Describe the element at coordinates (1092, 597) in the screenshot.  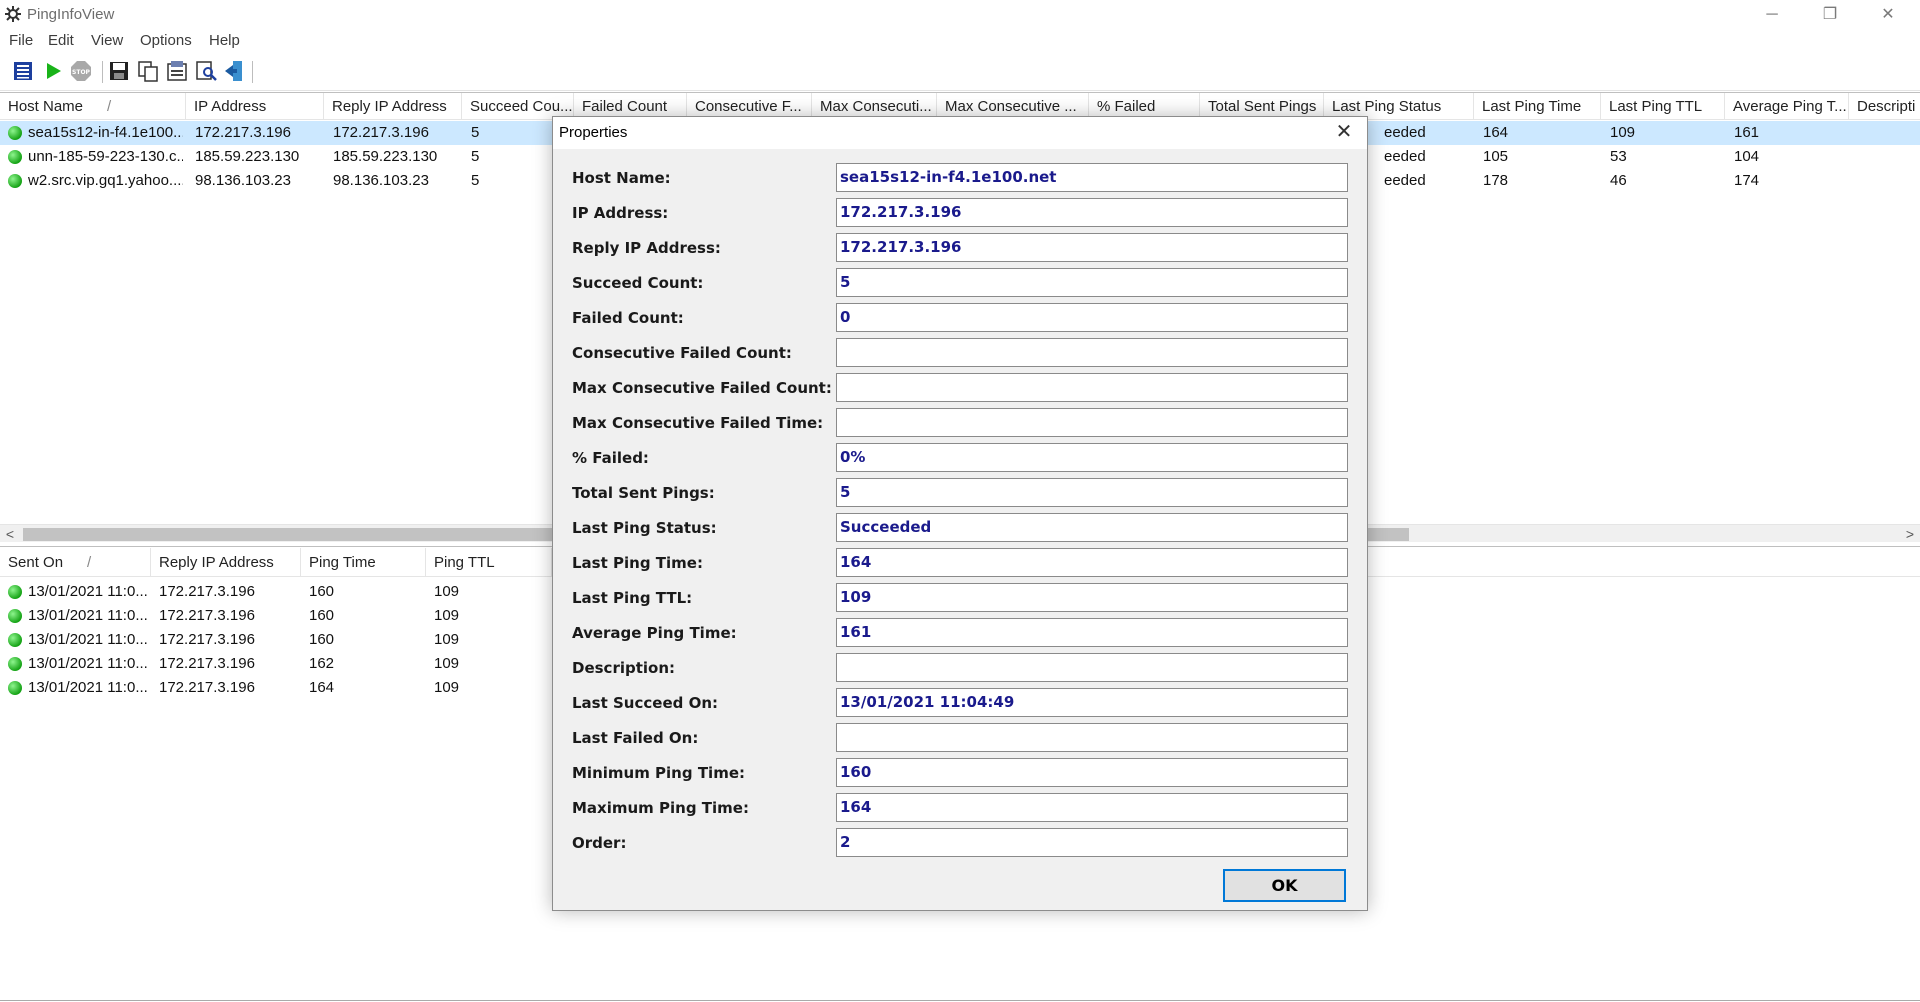
I see `field-last-ping-ttl: 109` at that location.